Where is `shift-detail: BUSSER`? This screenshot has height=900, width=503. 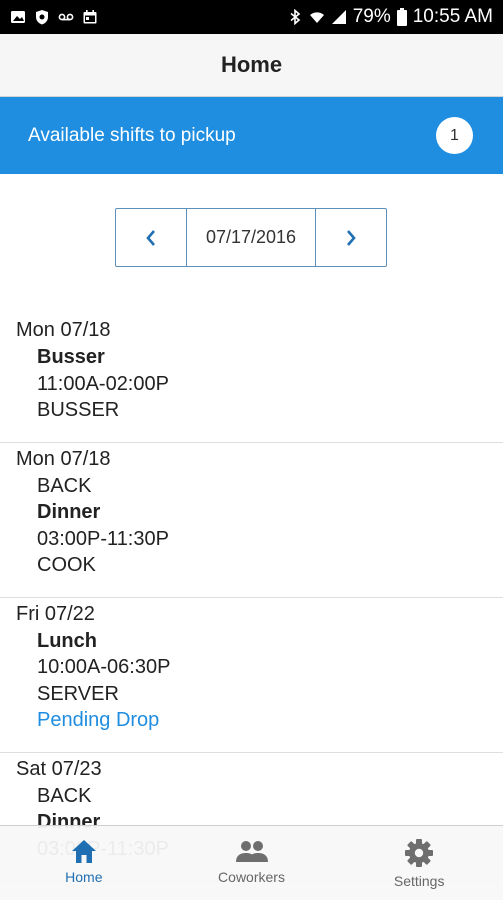
shift-detail: BUSSER is located at coordinates (78, 410).